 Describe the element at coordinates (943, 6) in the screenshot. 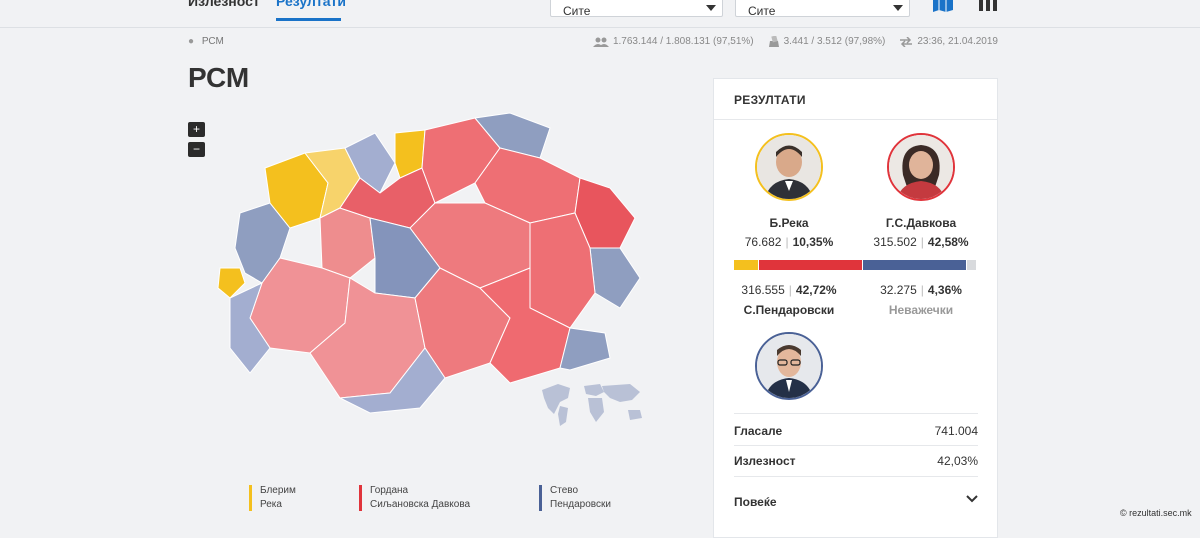

I see `map-icon` at that location.